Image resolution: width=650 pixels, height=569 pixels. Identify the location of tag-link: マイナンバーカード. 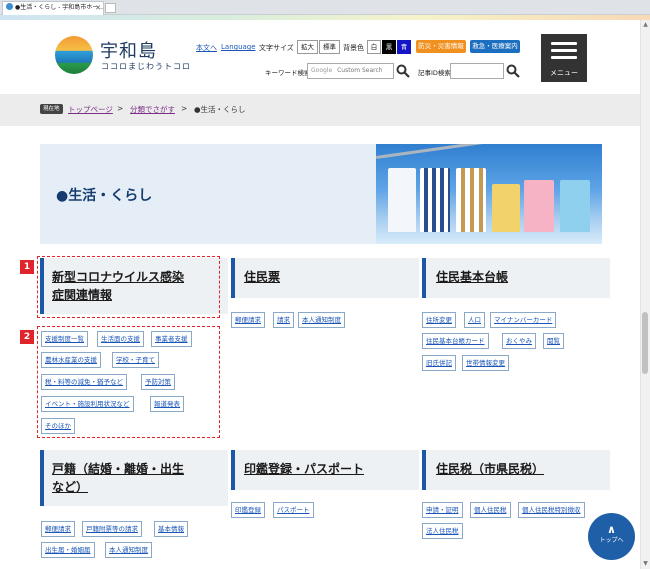
(523, 320).